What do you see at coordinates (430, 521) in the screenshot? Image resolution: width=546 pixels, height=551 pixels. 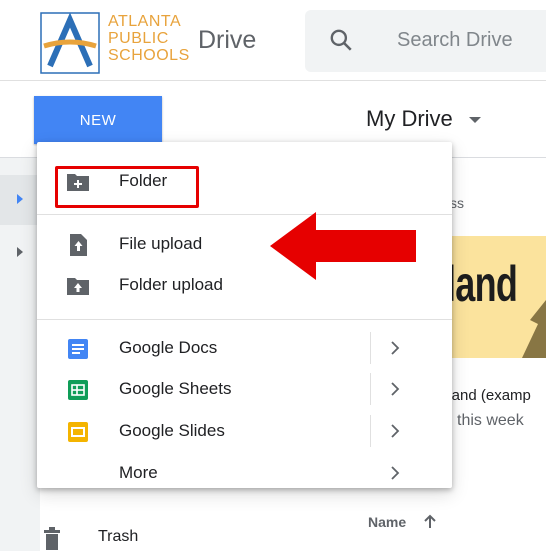 I see `sort-ascending-icon` at bounding box center [430, 521].